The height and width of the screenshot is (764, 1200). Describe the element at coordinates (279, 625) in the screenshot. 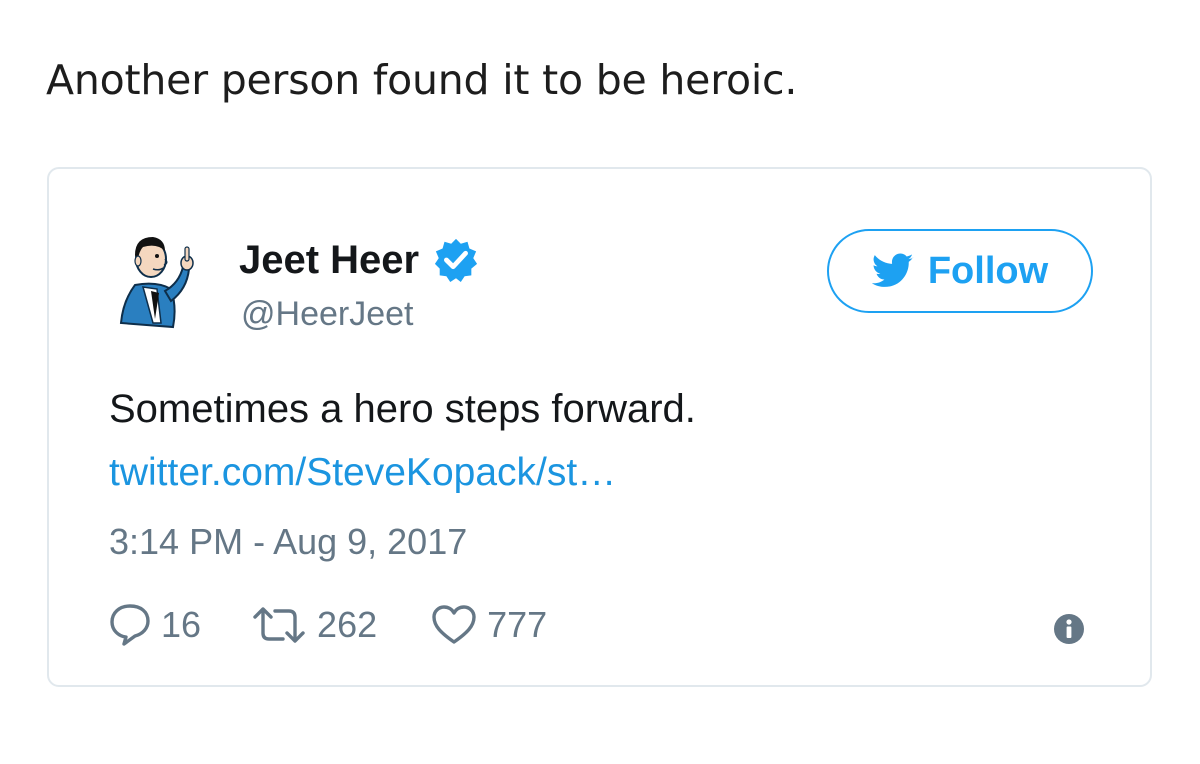

I see `retweet-arrows-icon` at that location.